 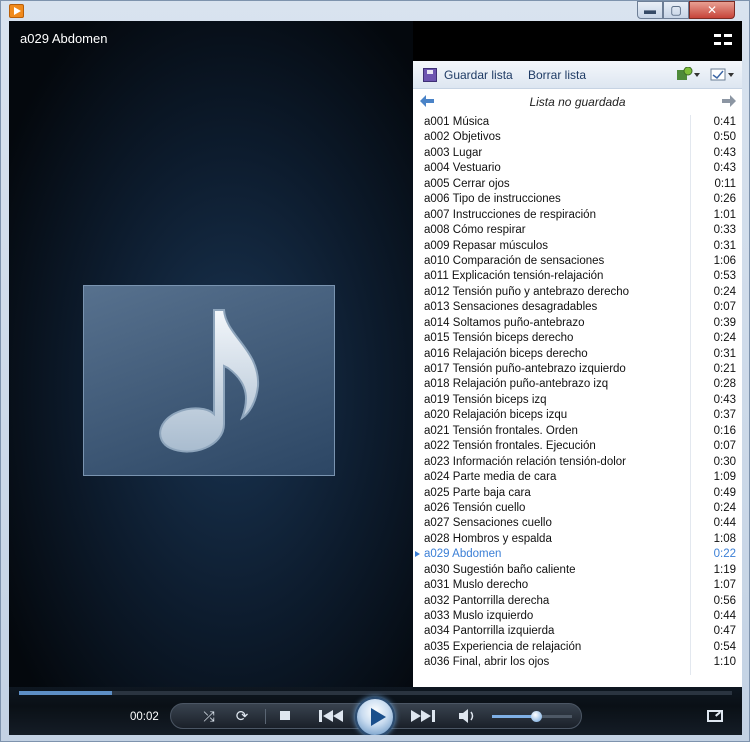 What do you see at coordinates (332, 716) in the screenshot?
I see `previous-track-icon` at bounding box center [332, 716].